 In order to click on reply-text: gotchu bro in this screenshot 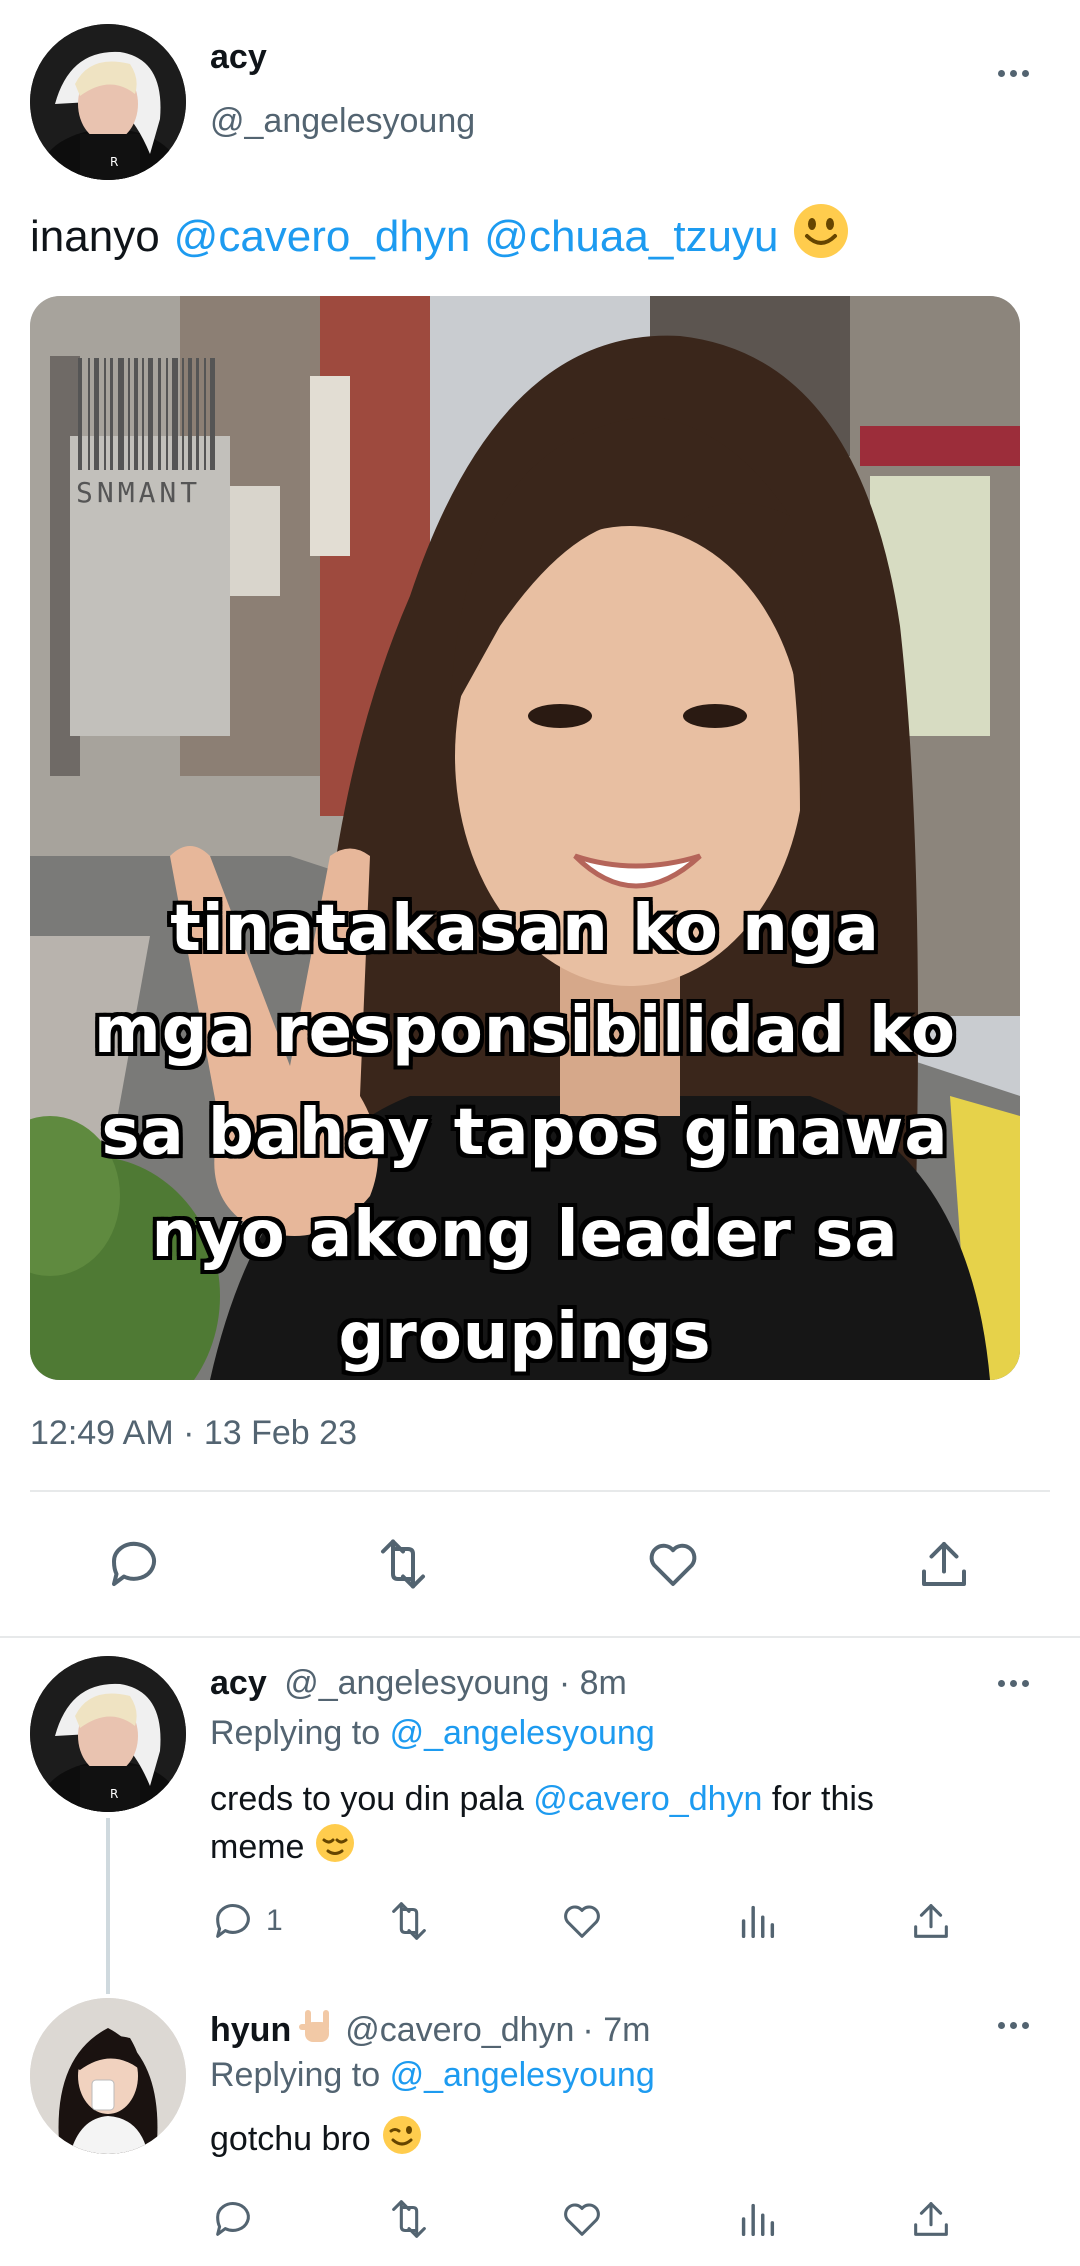, I will do `click(316, 2139)`.